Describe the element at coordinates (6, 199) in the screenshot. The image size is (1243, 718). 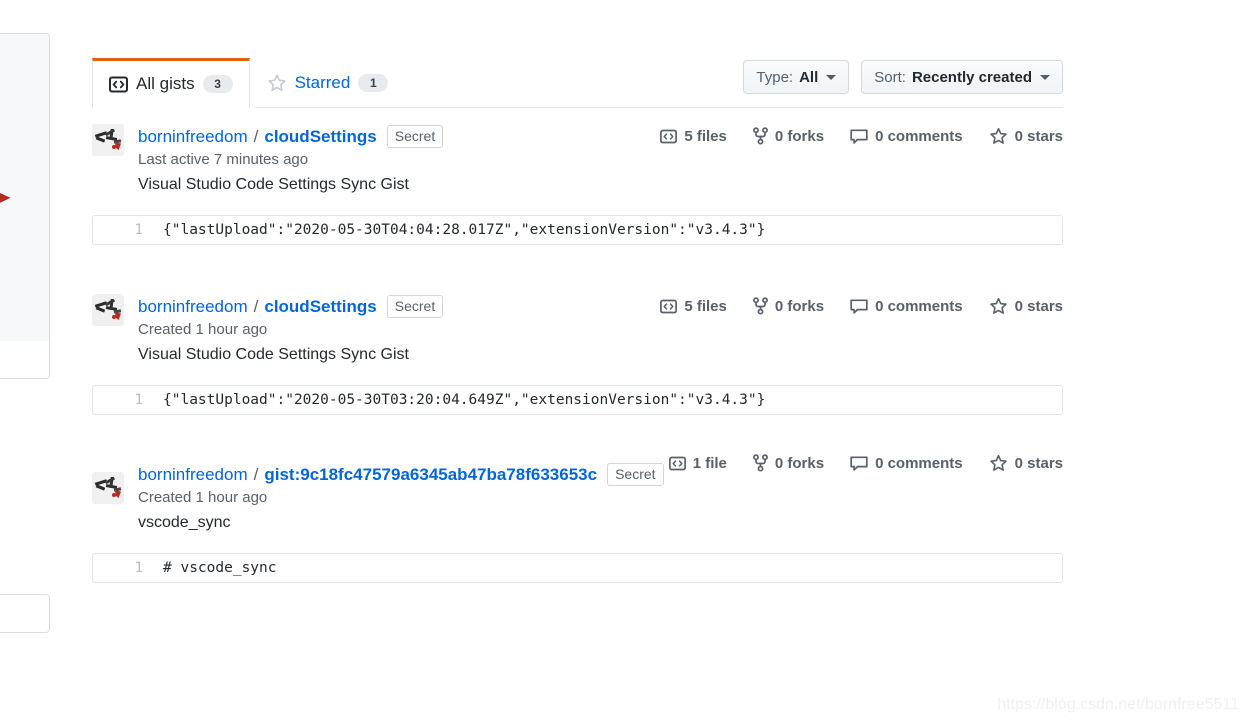
I see `left-partial-red-mark: ➤` at that location.